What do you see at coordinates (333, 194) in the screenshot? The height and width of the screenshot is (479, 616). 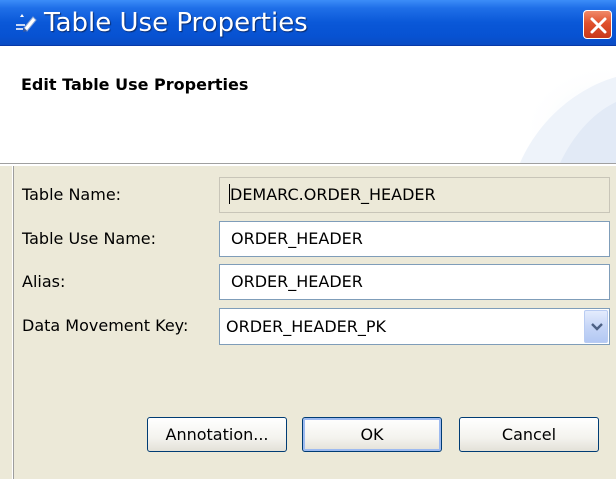 I see `table-name-value: DEMARC.ORDER_HEADER` at bounding box center [333, 194].